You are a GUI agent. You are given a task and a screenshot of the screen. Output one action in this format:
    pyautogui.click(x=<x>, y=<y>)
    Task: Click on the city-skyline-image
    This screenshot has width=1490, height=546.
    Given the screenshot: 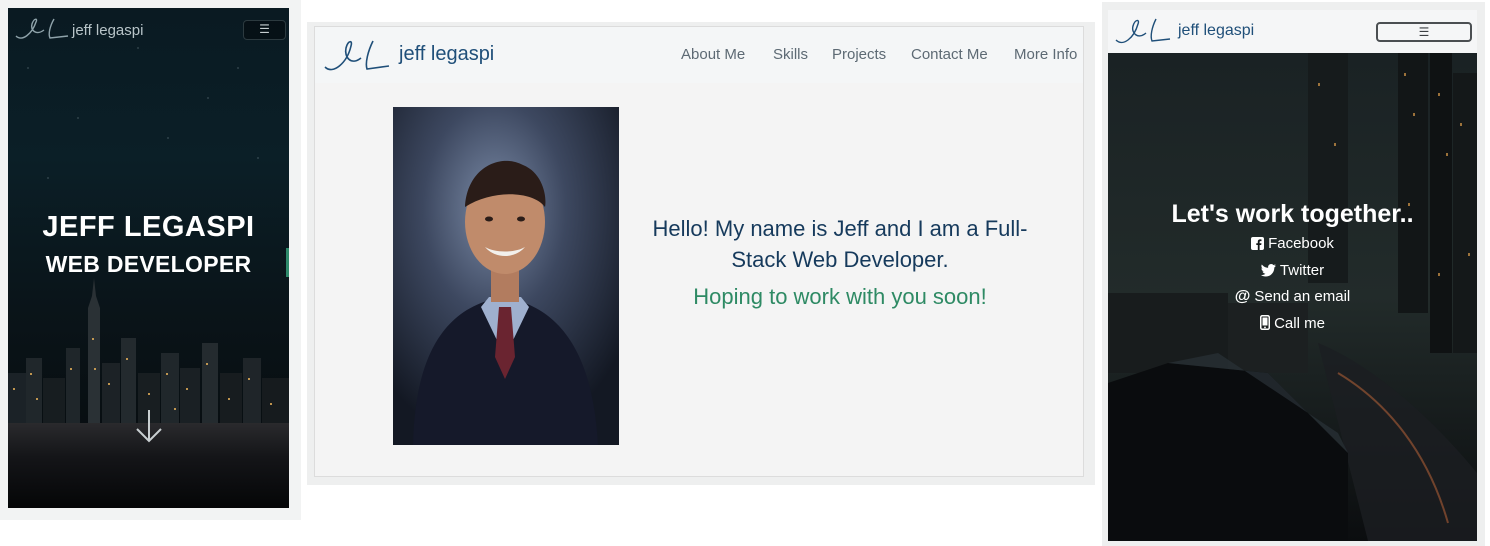 What is the action you would take?
    pyautogui.click(x=148, y=353)
    